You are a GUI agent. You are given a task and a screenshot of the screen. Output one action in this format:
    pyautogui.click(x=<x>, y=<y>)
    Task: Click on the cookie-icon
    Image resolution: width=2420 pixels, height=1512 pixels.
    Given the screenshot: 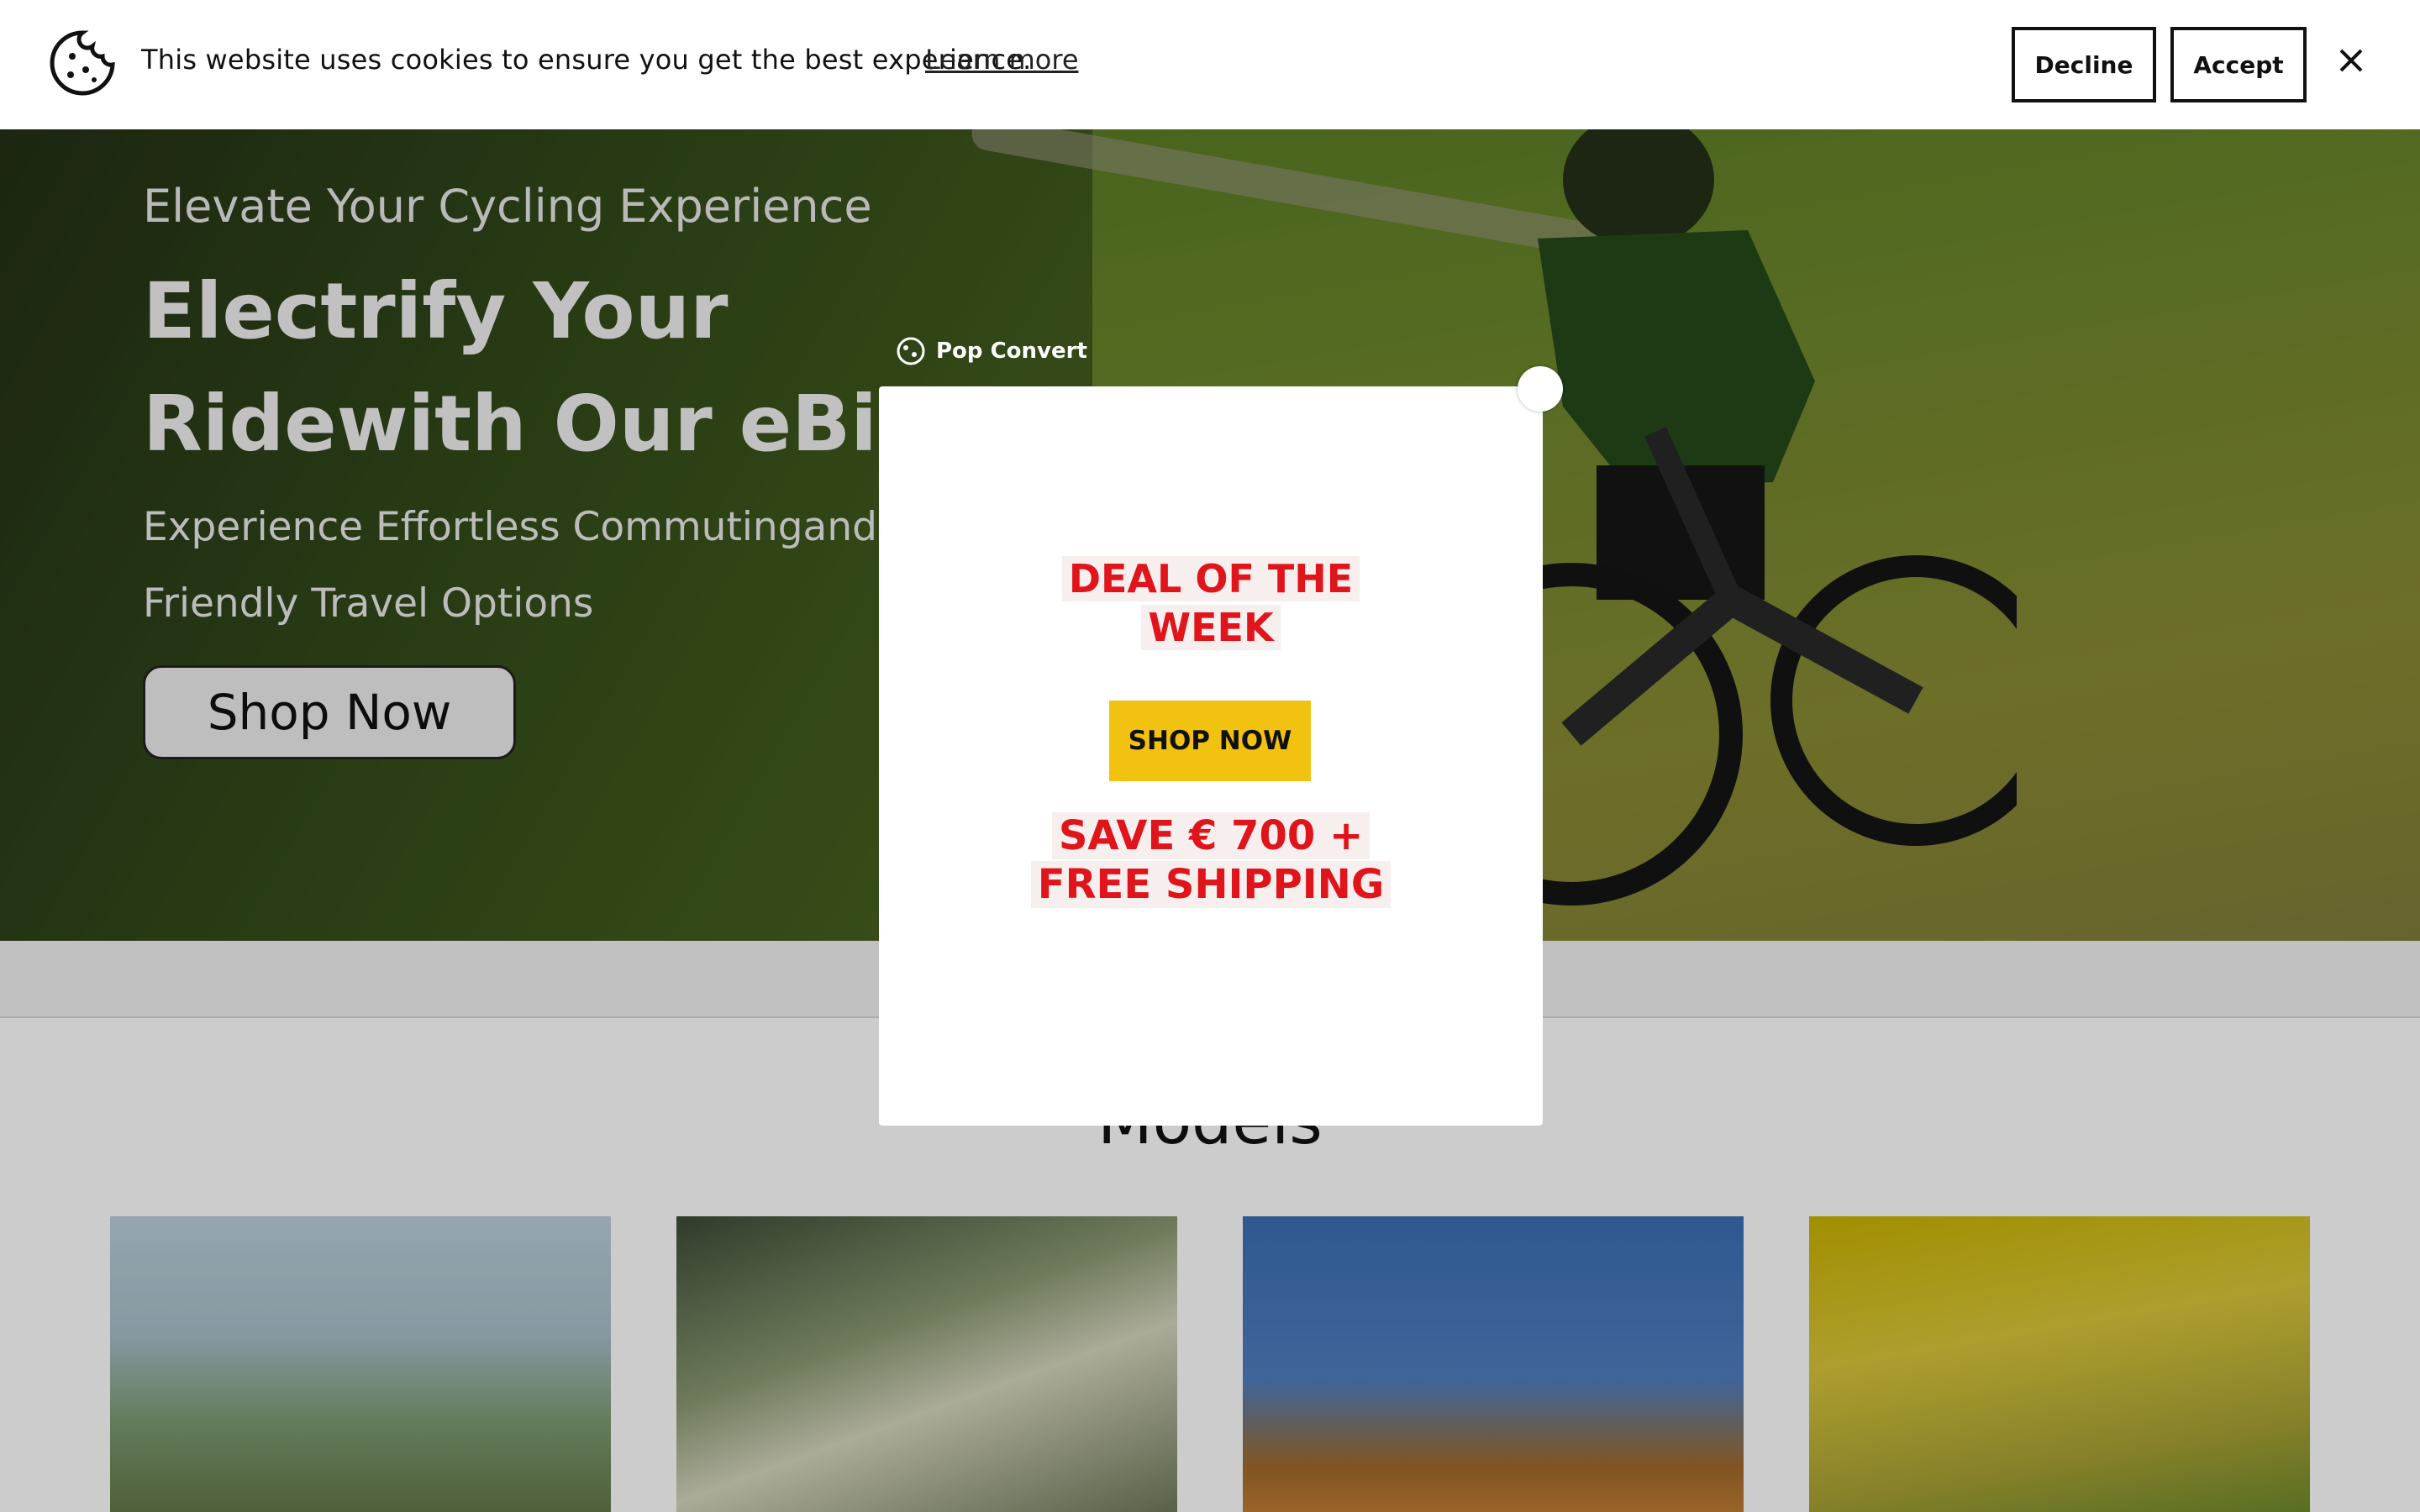 What is the action you would take?
    pyautogui.click(x=82, y=63)
    